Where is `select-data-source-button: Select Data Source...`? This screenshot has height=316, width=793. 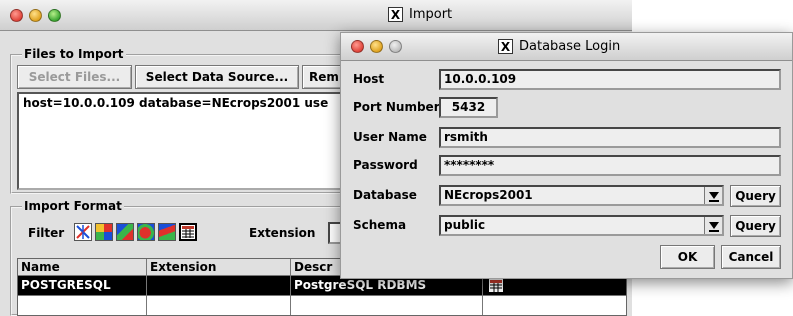
select-data-source-button: Select Data Source... is located at coordinates (217, 77).